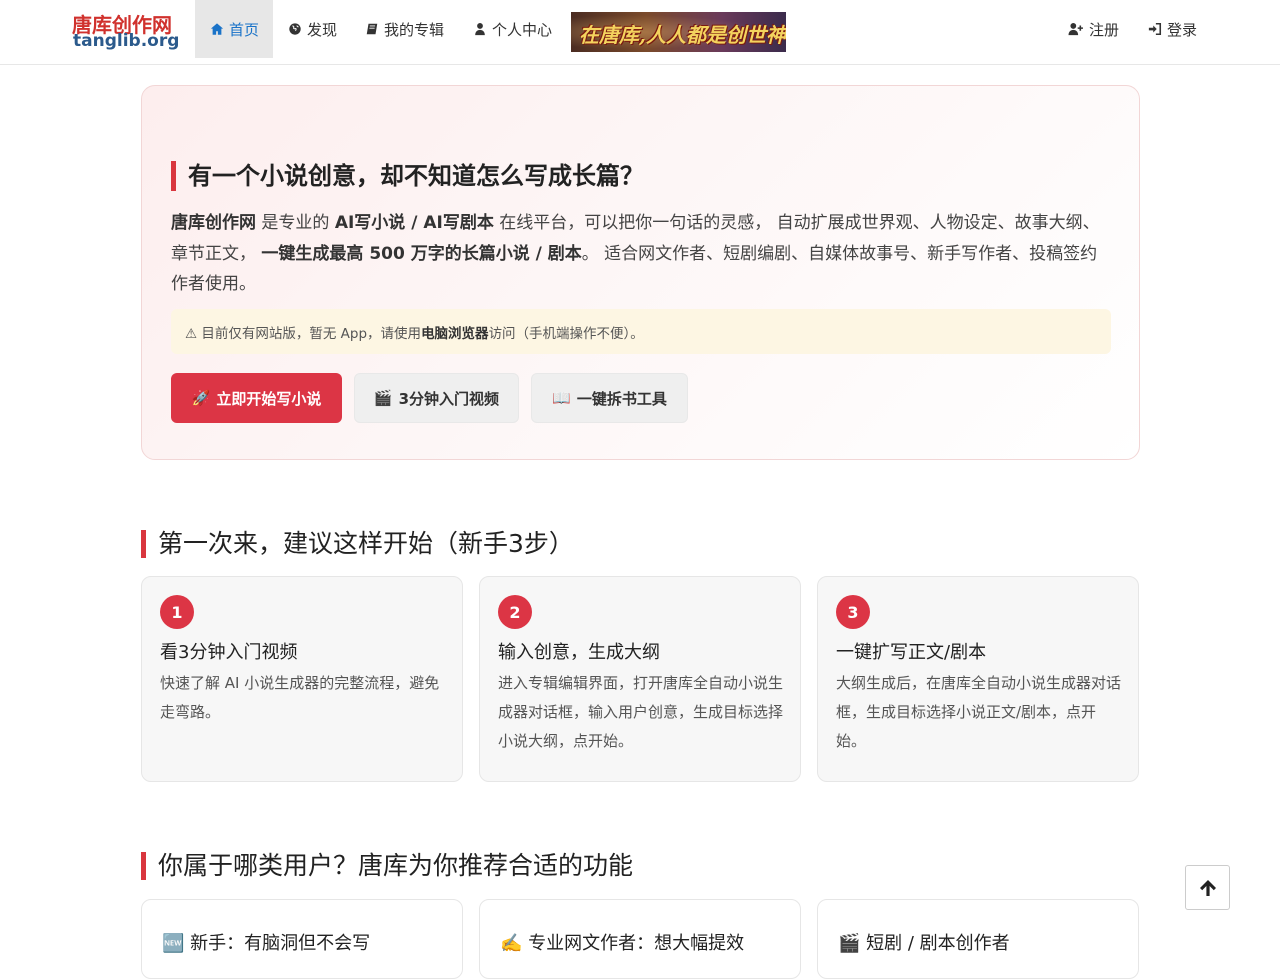  Describe the element at coordinates (387, 866) in the screenshot. I see `user-types-section-title: 你属于哪类用户？唐库为你推荐合适的功能` at that location.